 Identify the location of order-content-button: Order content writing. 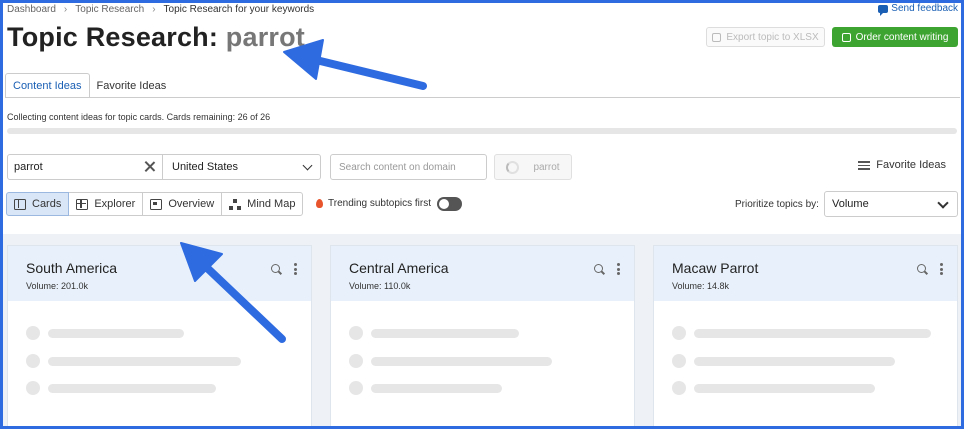
(895, 37).